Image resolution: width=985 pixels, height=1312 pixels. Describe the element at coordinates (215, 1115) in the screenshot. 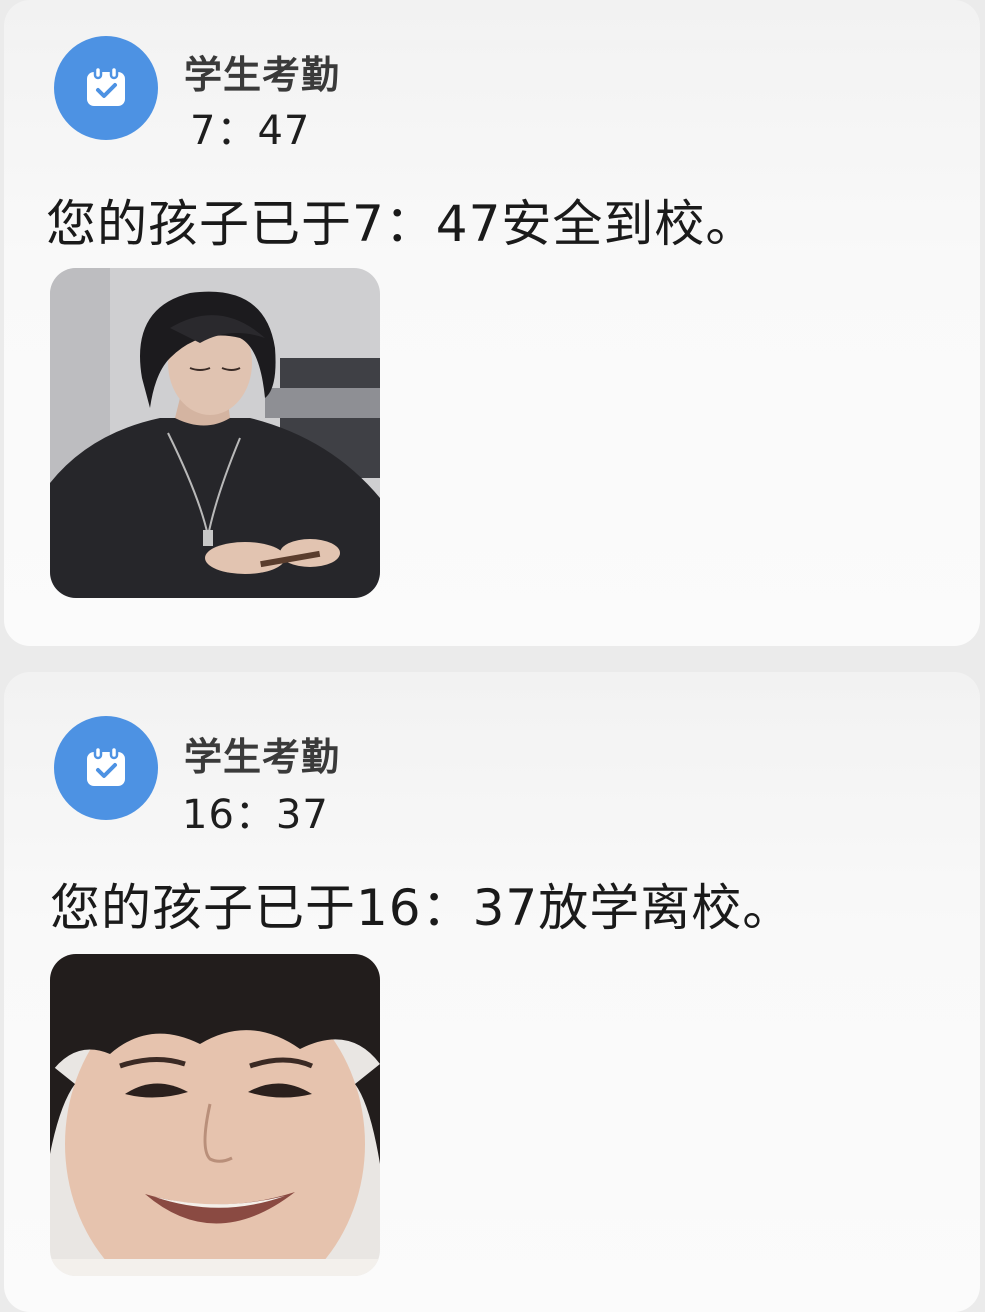

I see `student-photo-departure` at that location.